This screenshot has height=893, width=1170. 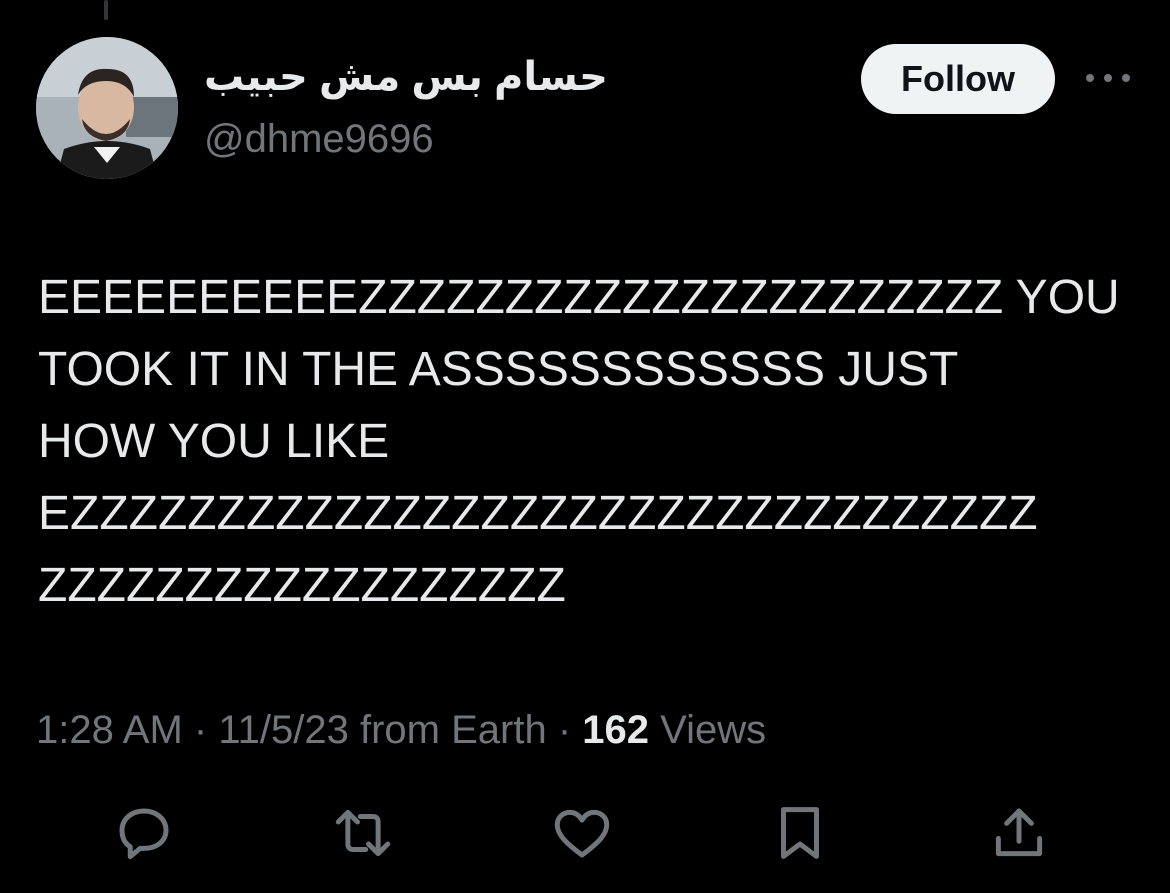 I want to click on thread-connector-line, so click(x=106, y=10).